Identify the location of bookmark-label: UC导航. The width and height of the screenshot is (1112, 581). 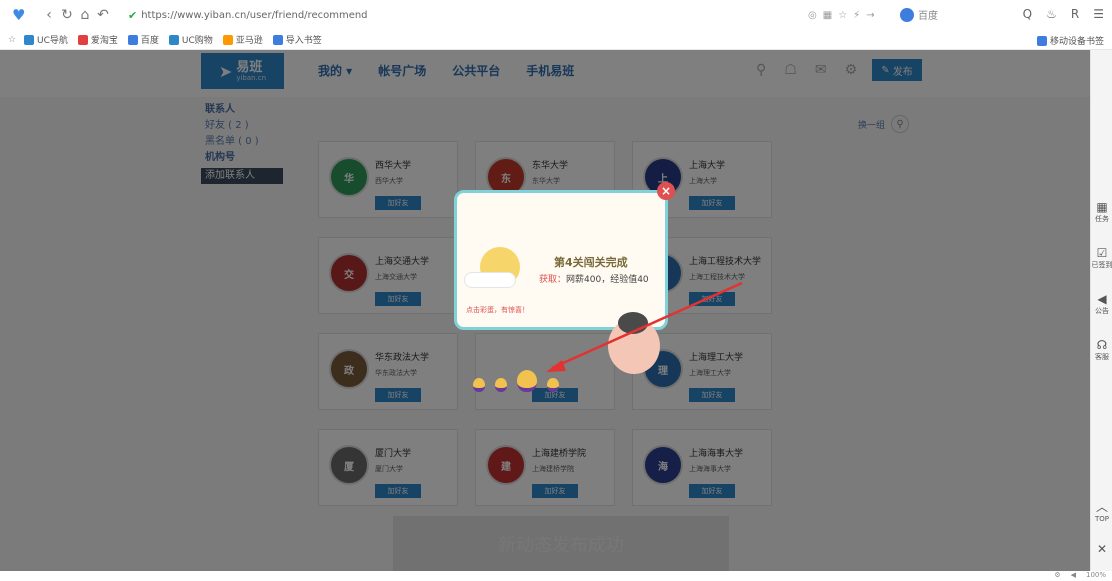
(52, 41).